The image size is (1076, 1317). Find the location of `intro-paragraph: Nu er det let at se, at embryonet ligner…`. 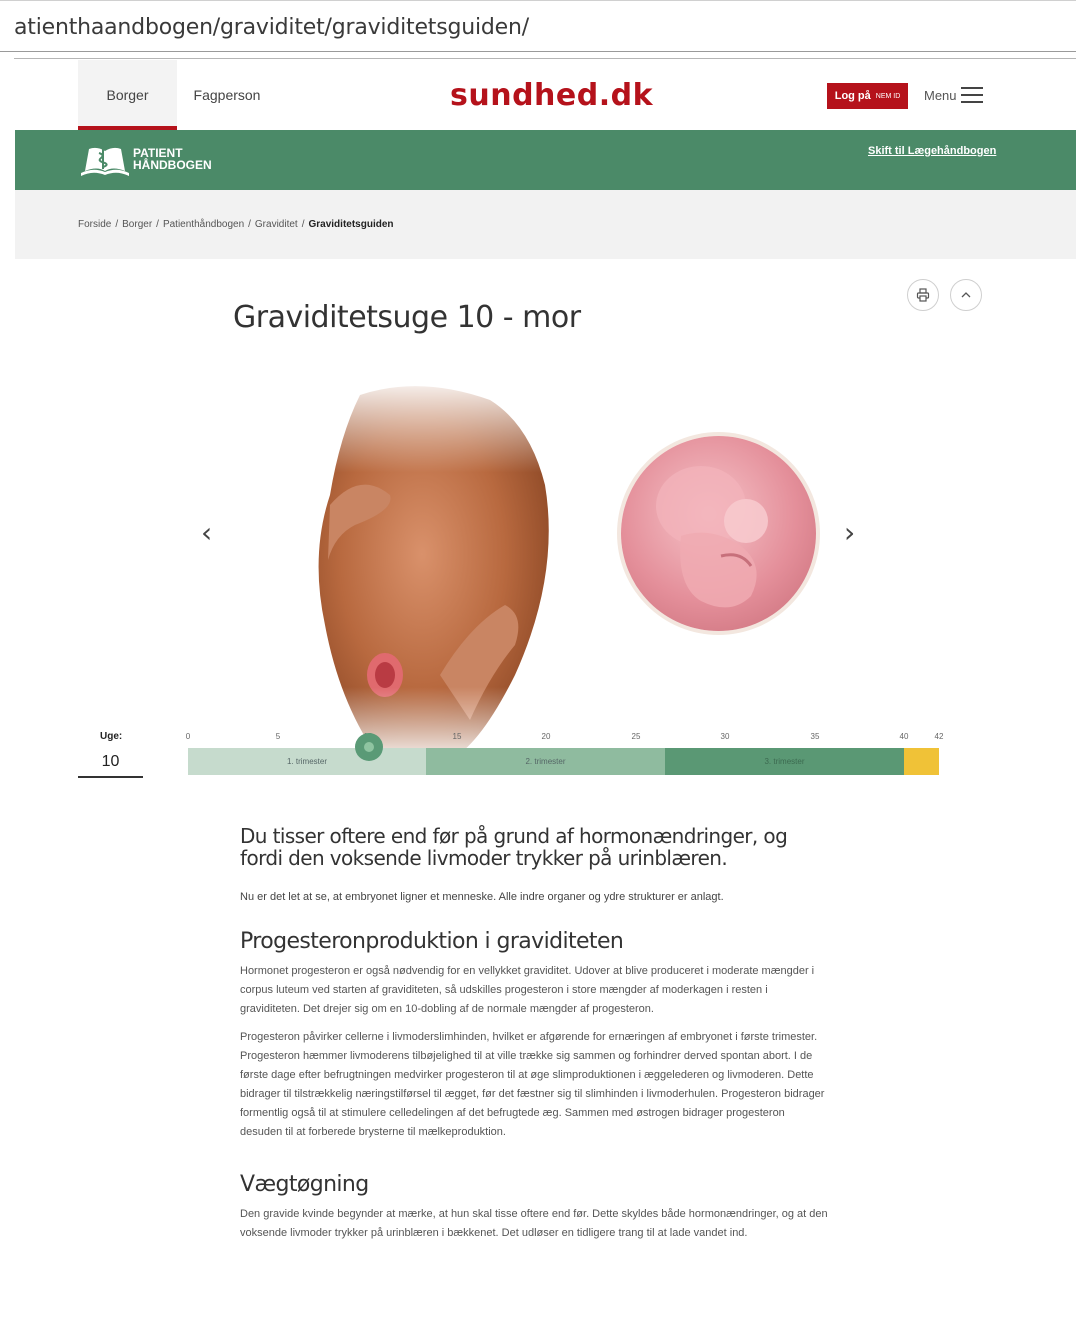

intro-paragraph: Nu er det let at se, at embryonet ligner… is located at coordinates (482, 897).